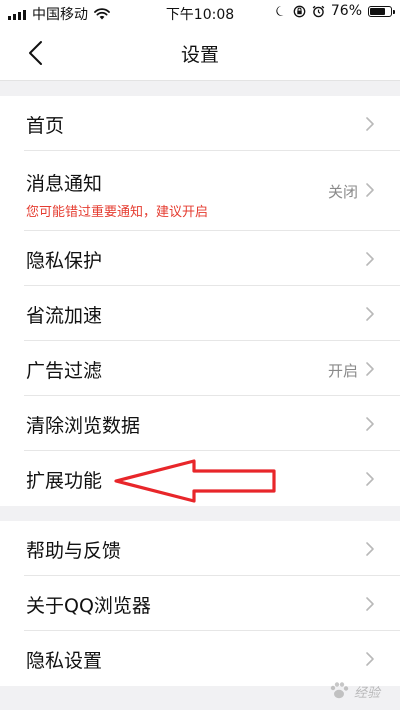 The image size is (400, 710). What do you see at coordinates (212, 548) in the screenshot?
I see `settings-row-help-feedback: 帮助与反馈` at bounding box center [212, 548].